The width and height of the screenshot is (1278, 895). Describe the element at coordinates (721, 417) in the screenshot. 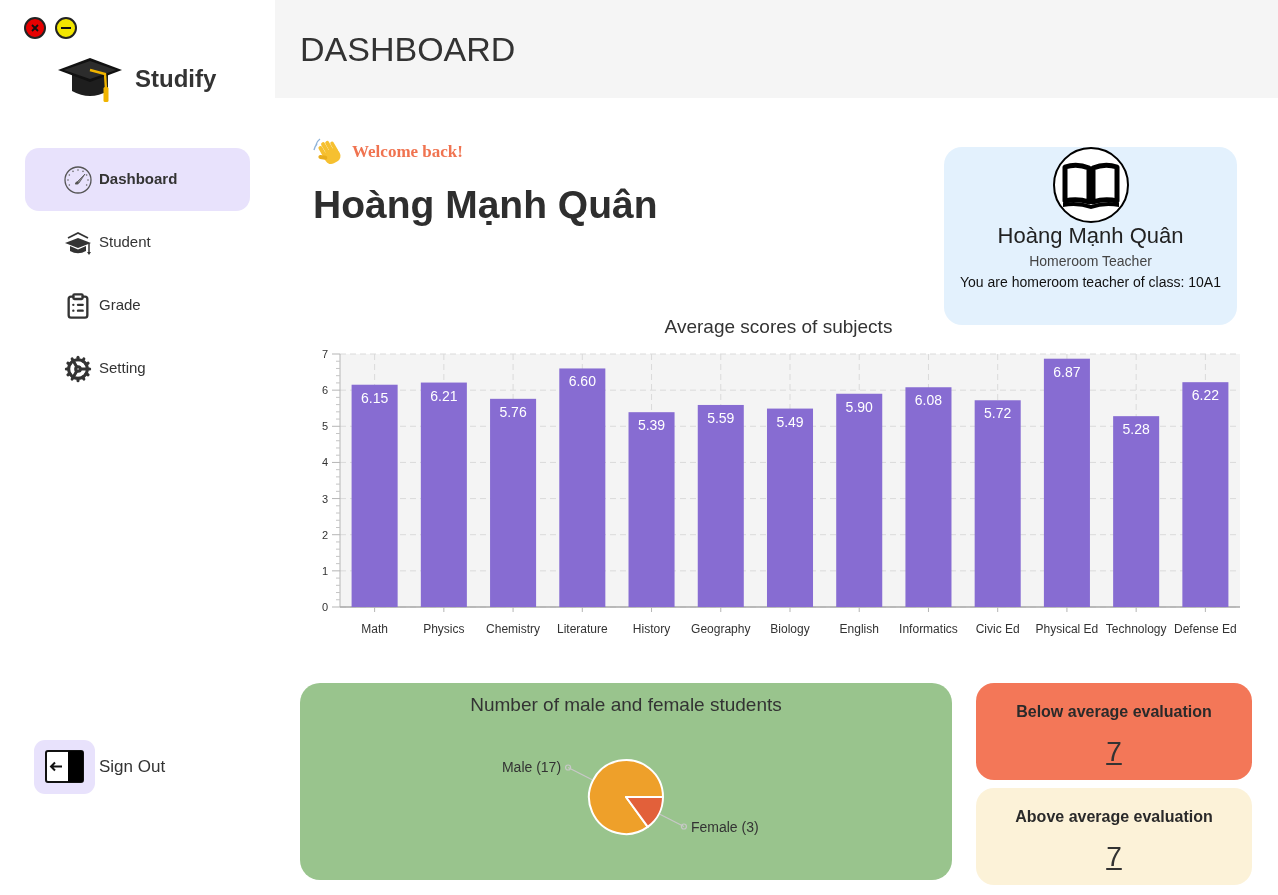

I see `bar-value-label: 5.59` at that location.